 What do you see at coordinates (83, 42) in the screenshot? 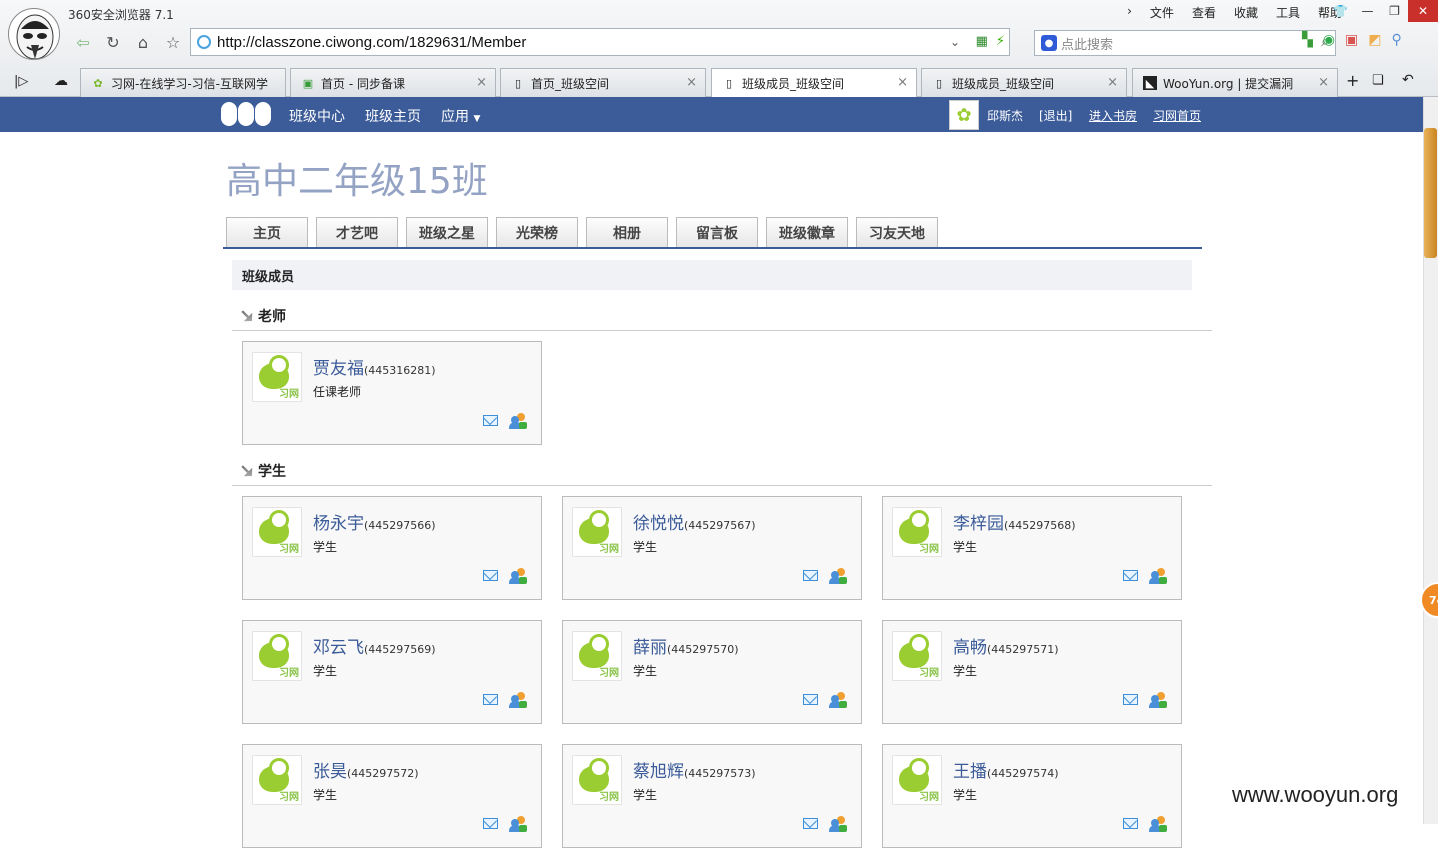
I see `back-button: ⇦` at bounding box center [83, 42].